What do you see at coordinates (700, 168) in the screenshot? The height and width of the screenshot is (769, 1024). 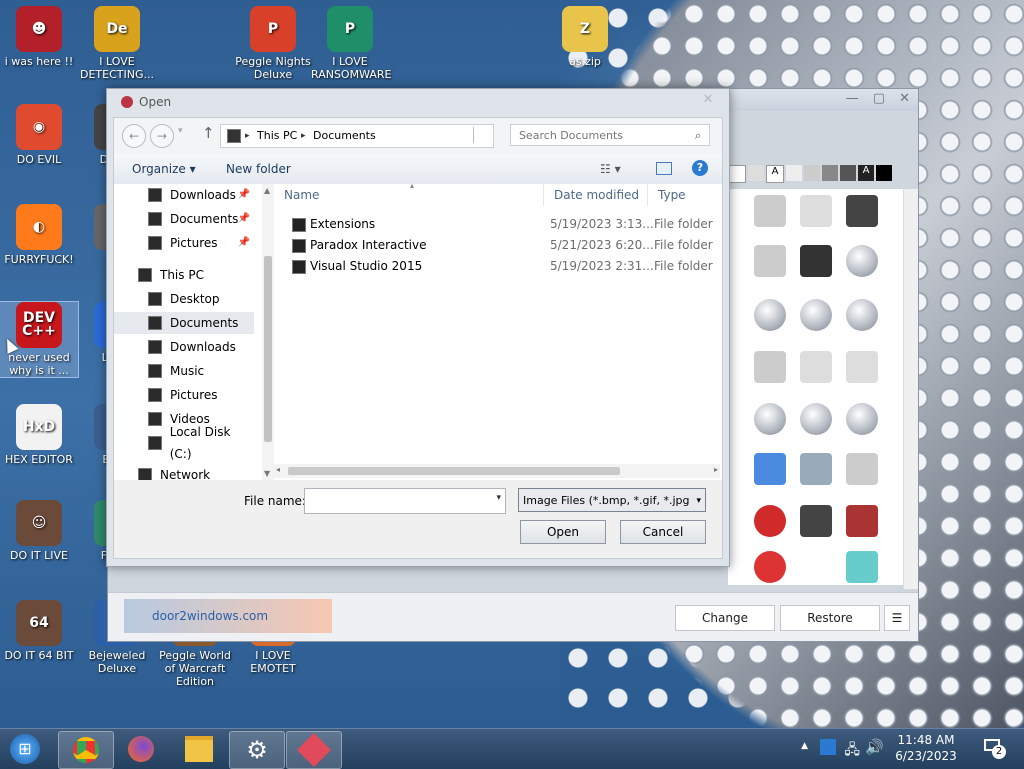 I see `help-icon: ?` at bounding box center [700, 168].